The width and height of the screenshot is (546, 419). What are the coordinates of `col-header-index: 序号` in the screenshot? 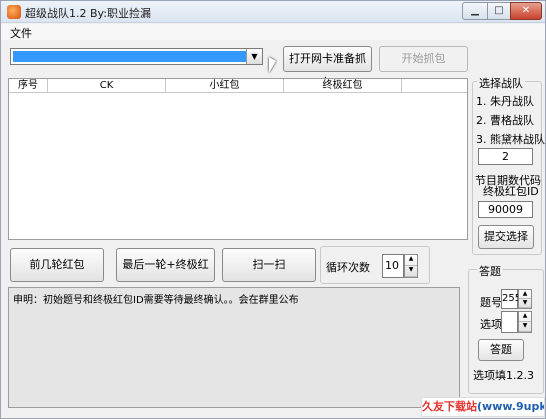 It's located at (28, 86).